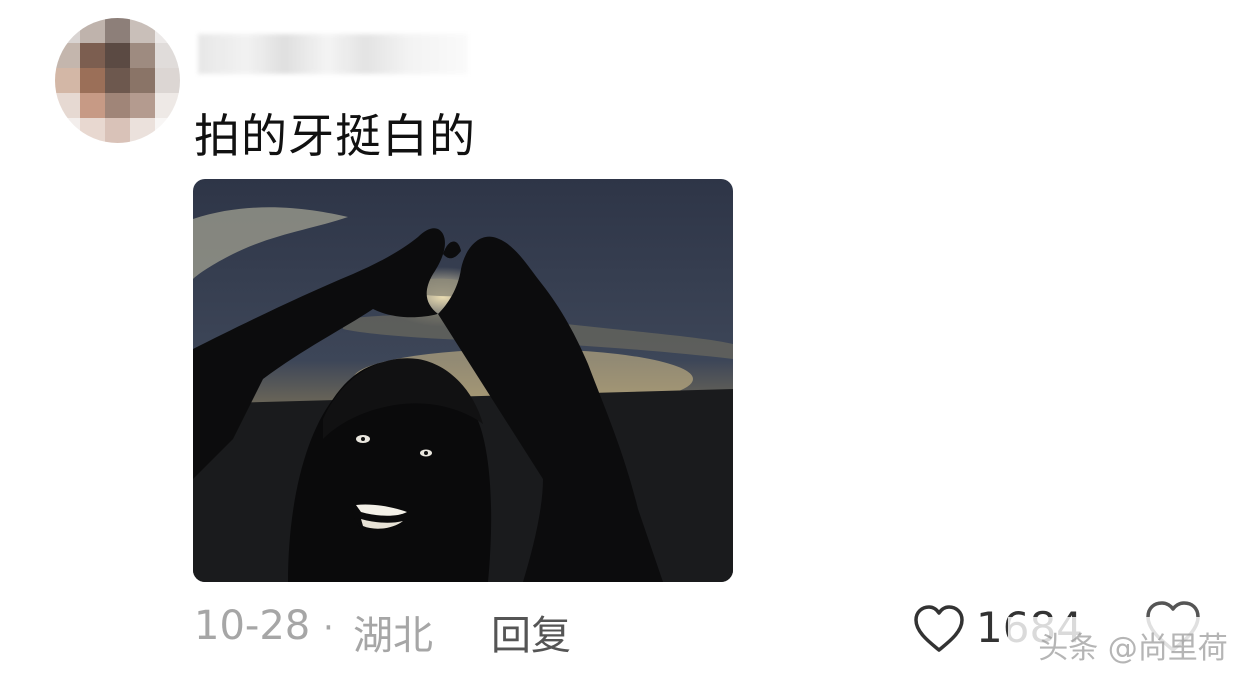 The image size is (1258, 676). What do you see at coordinates (939, 628) in the screenshot?
I see `heart-outline-icon` at bounding box center [939, 628].